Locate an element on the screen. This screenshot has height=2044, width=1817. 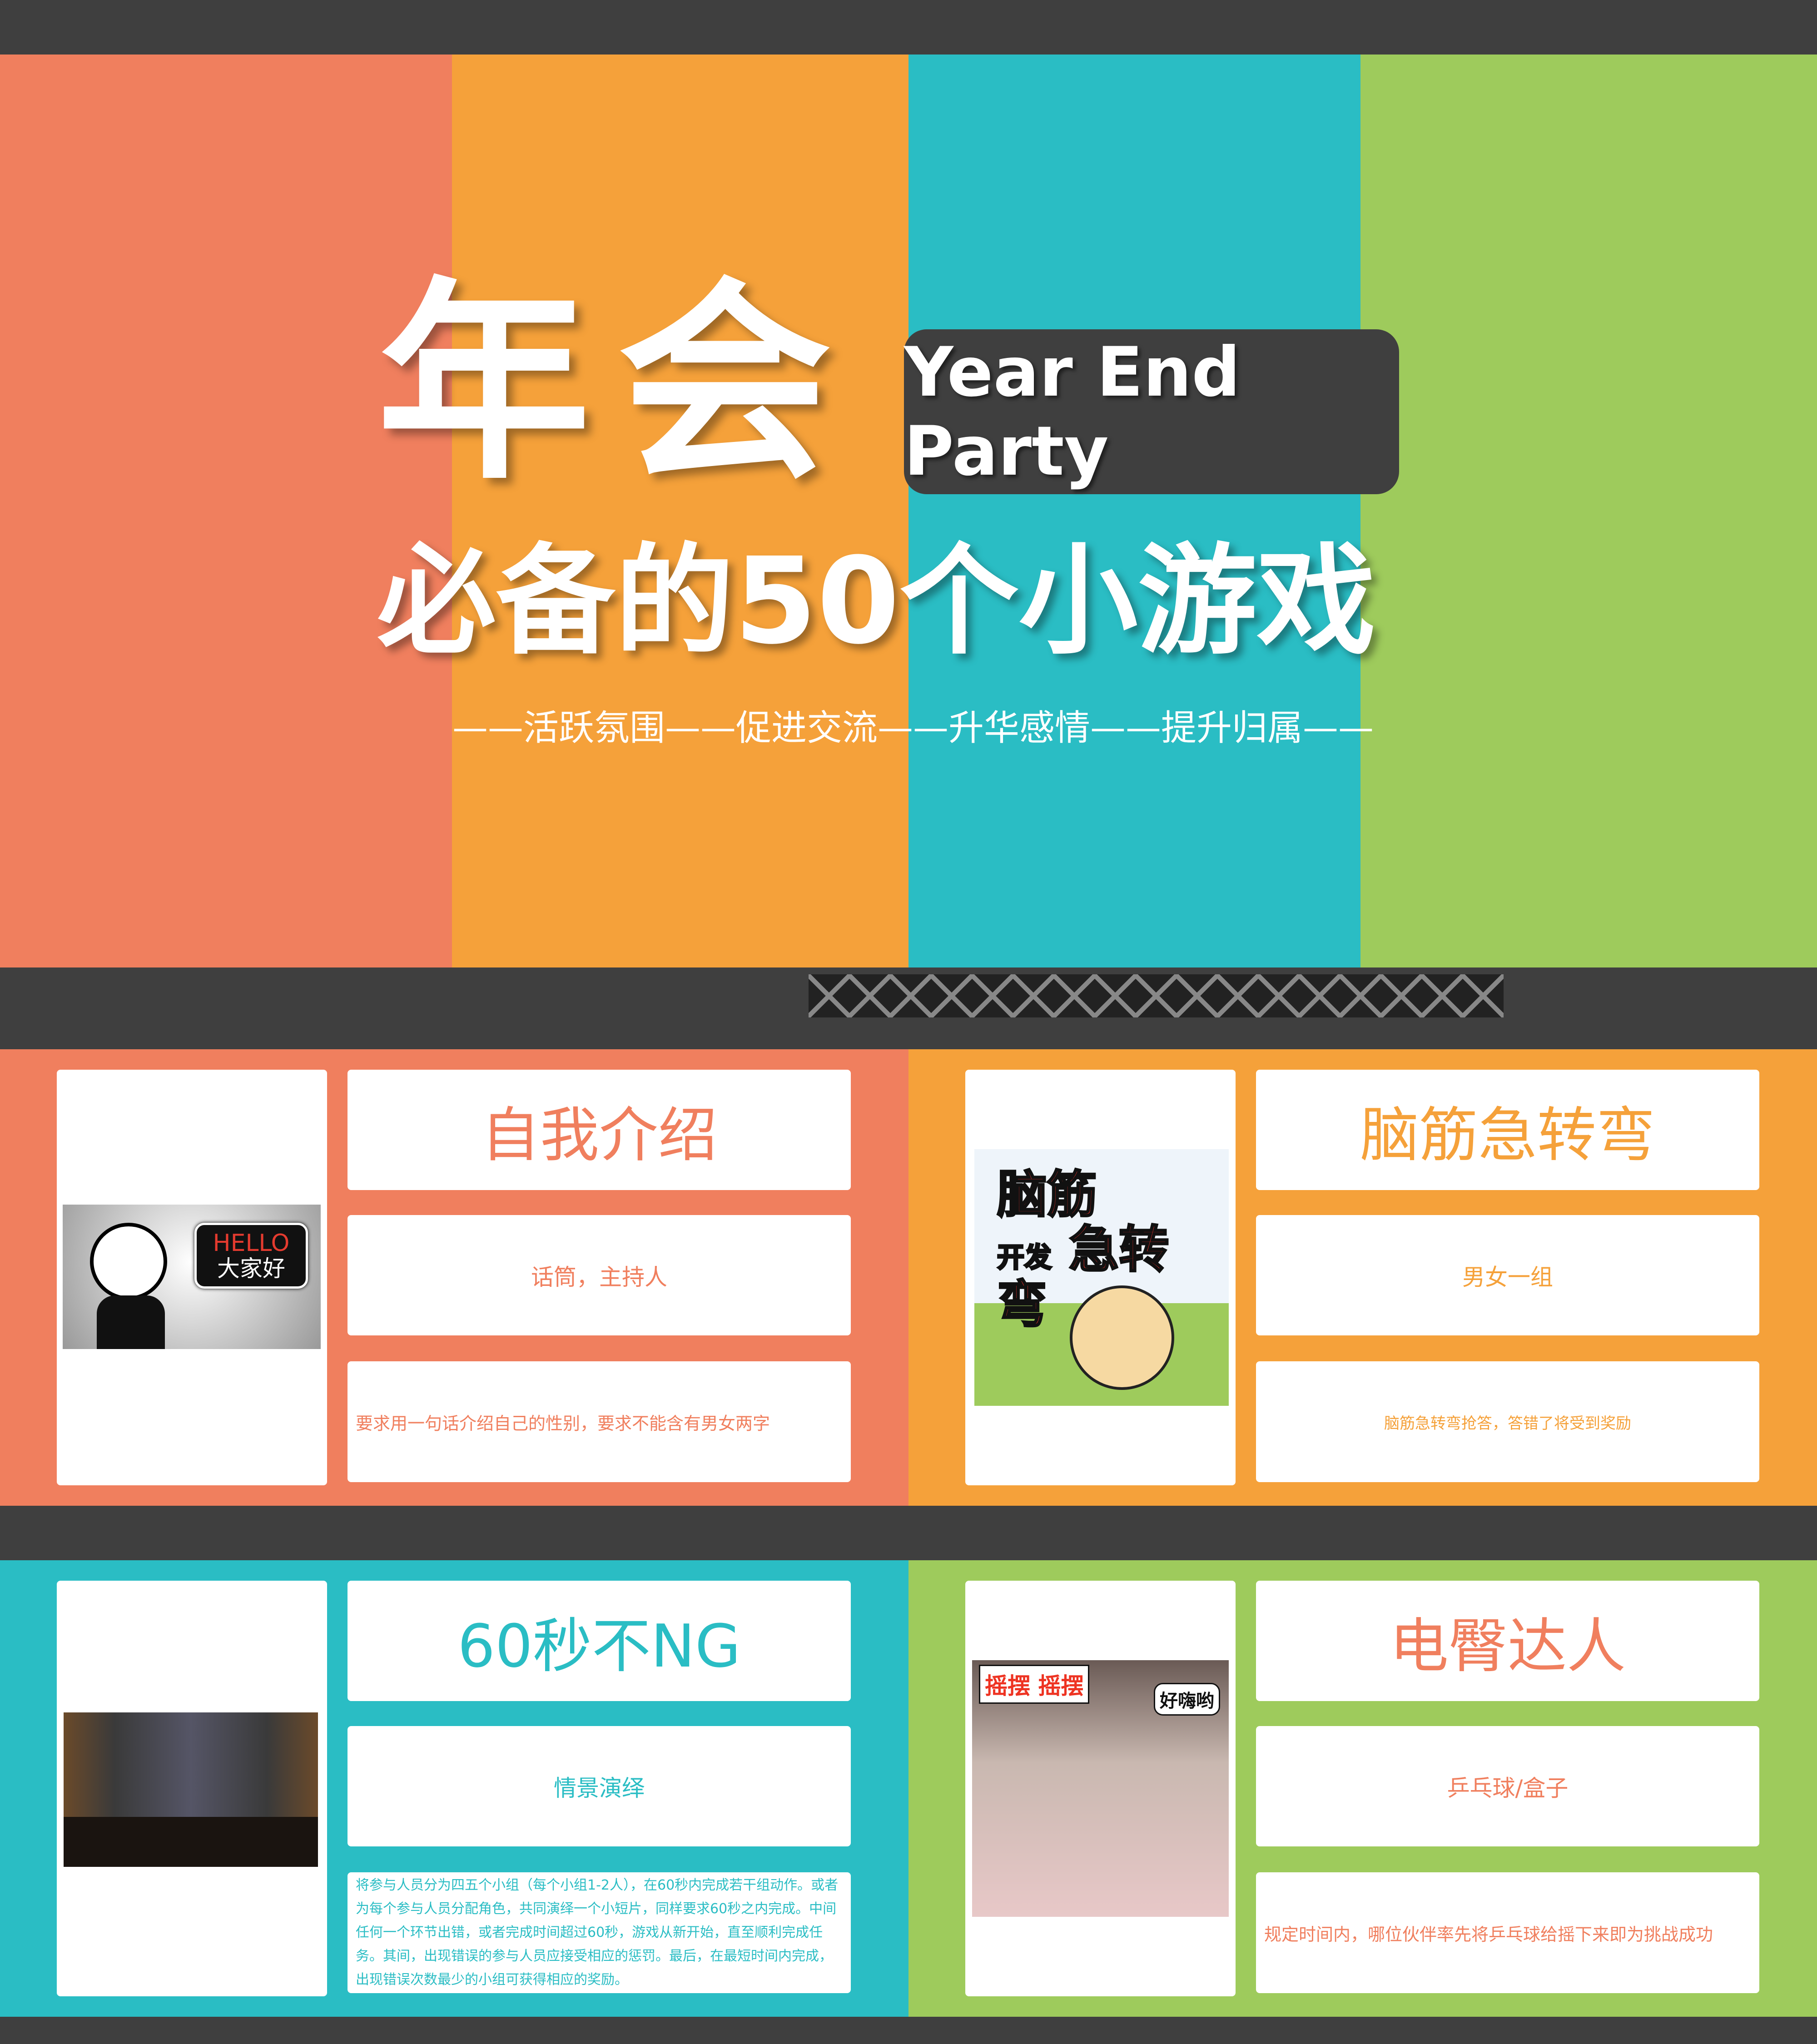
image-card is located at coordinates (192, 1788).